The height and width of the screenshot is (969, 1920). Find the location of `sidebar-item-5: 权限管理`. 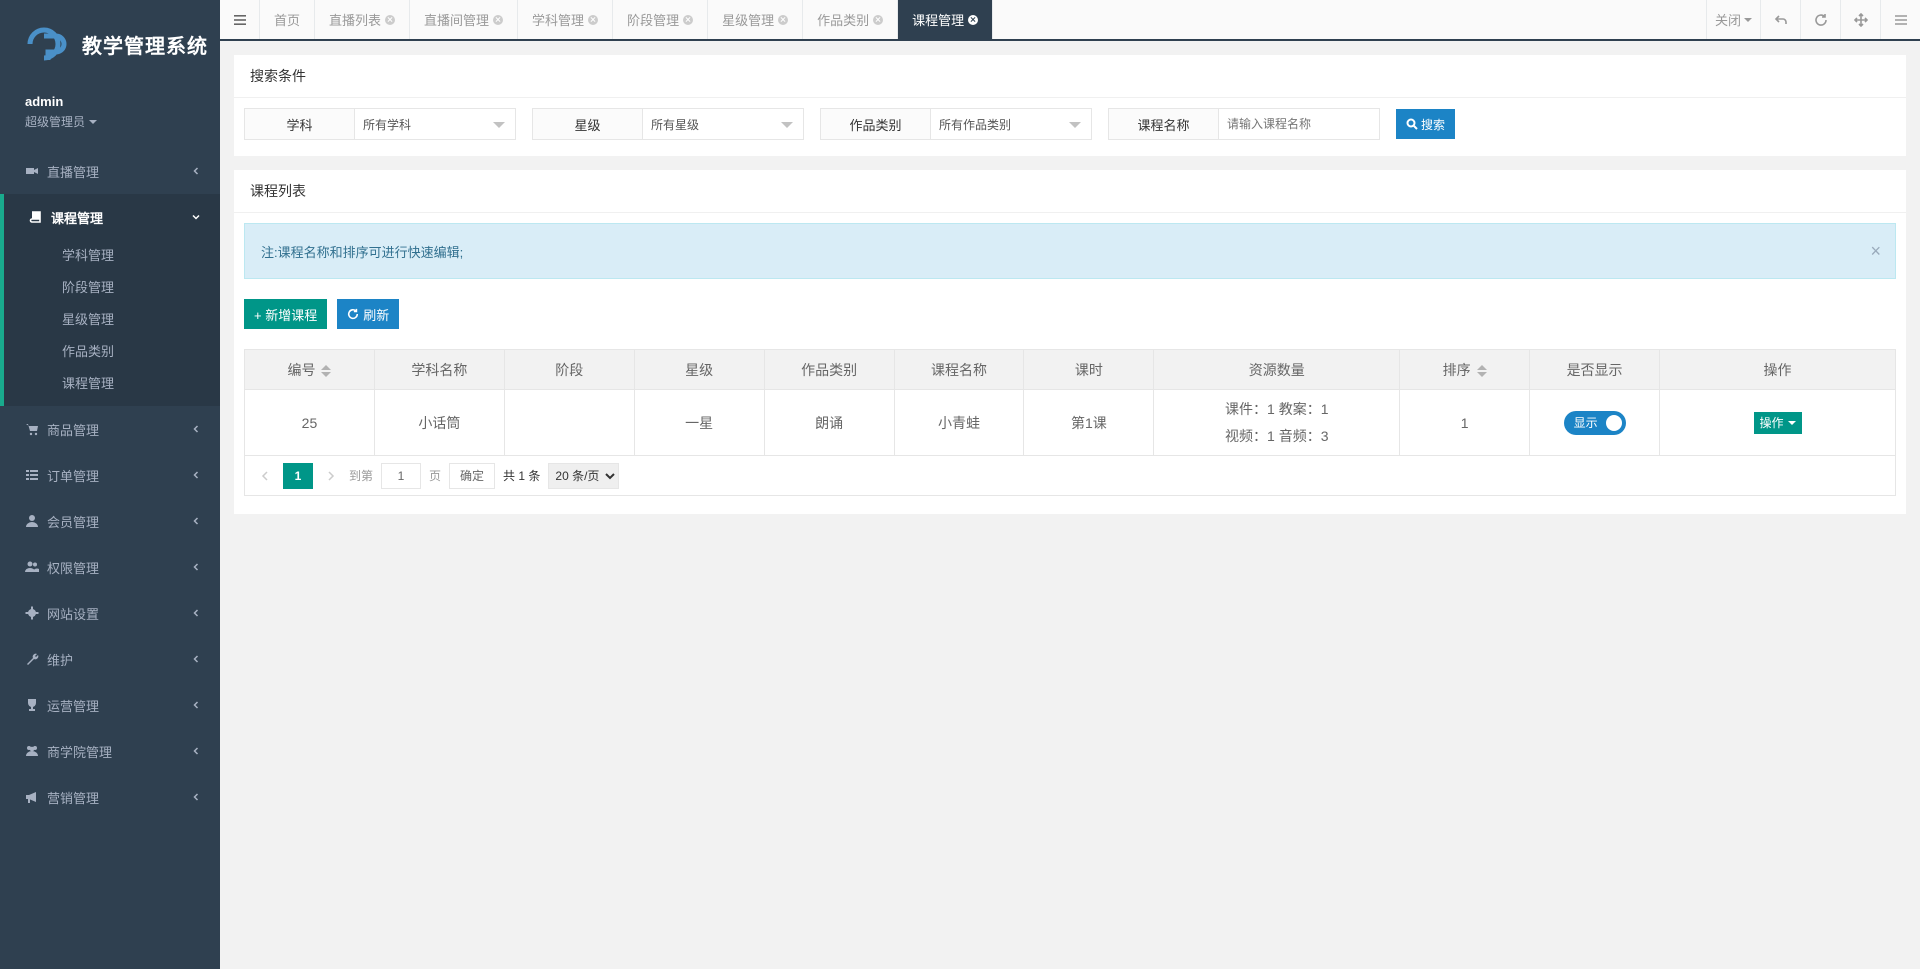

sidebar-item-5: 权限管理 is located at coordinates (110, 567).